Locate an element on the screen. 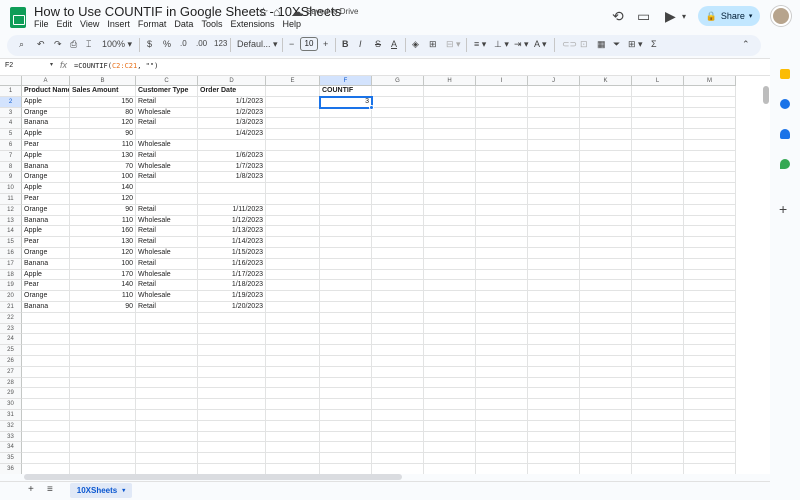  row-header: 2 is located at coordinates (11, 102).